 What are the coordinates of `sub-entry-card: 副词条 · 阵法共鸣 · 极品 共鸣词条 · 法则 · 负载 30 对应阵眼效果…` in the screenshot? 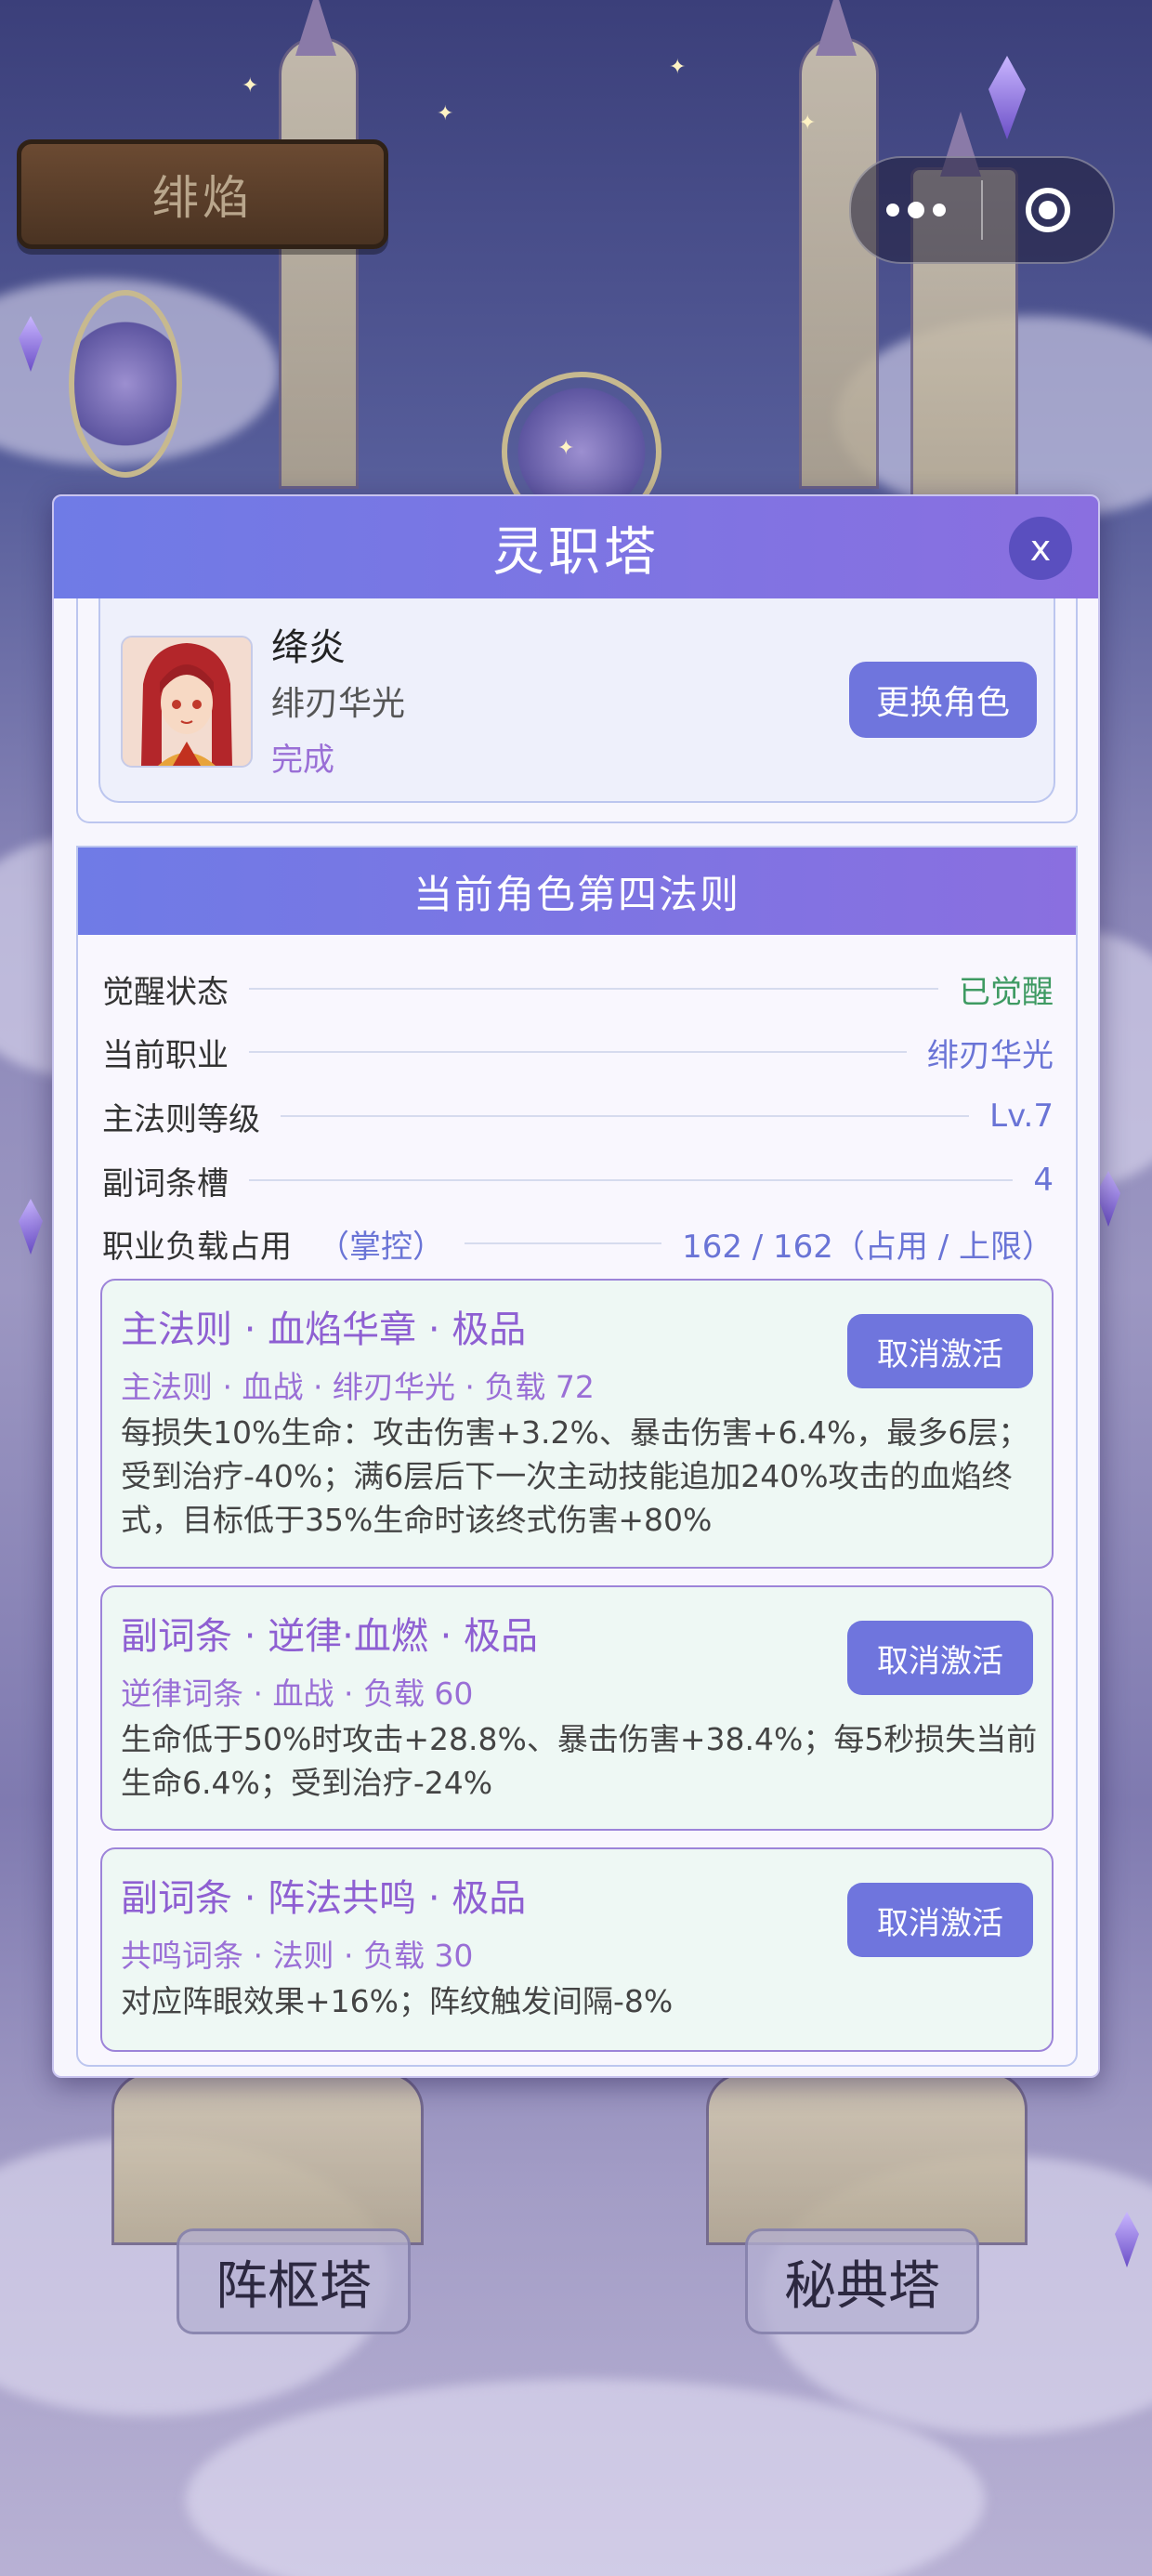 It's located at (577, 1949).